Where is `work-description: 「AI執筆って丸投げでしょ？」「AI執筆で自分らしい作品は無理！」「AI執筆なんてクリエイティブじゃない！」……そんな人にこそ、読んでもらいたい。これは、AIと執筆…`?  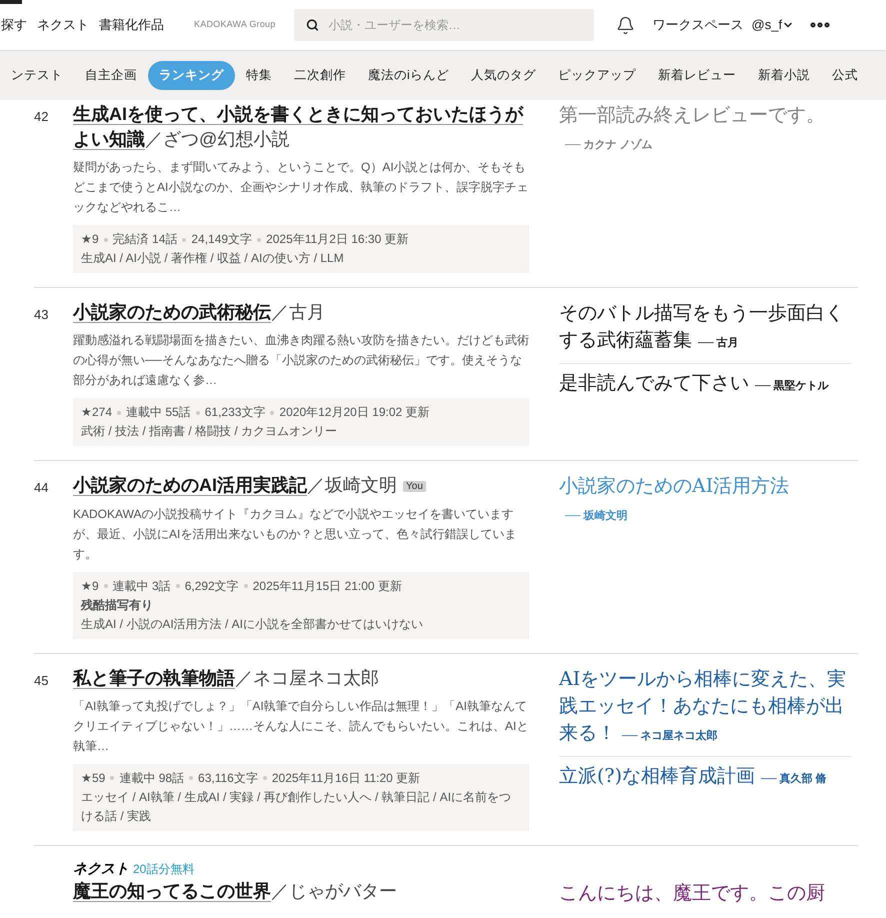 work-description: 「AI執筆って丸投げでしょ？」「AI執筆で自分らしい作品は無理！」「AI執筆なんてクリエイティブじゃない！」……そんな人にこそ、読んでもらいたい。これは、AIと執筆… is located at coordinates (301, 726).